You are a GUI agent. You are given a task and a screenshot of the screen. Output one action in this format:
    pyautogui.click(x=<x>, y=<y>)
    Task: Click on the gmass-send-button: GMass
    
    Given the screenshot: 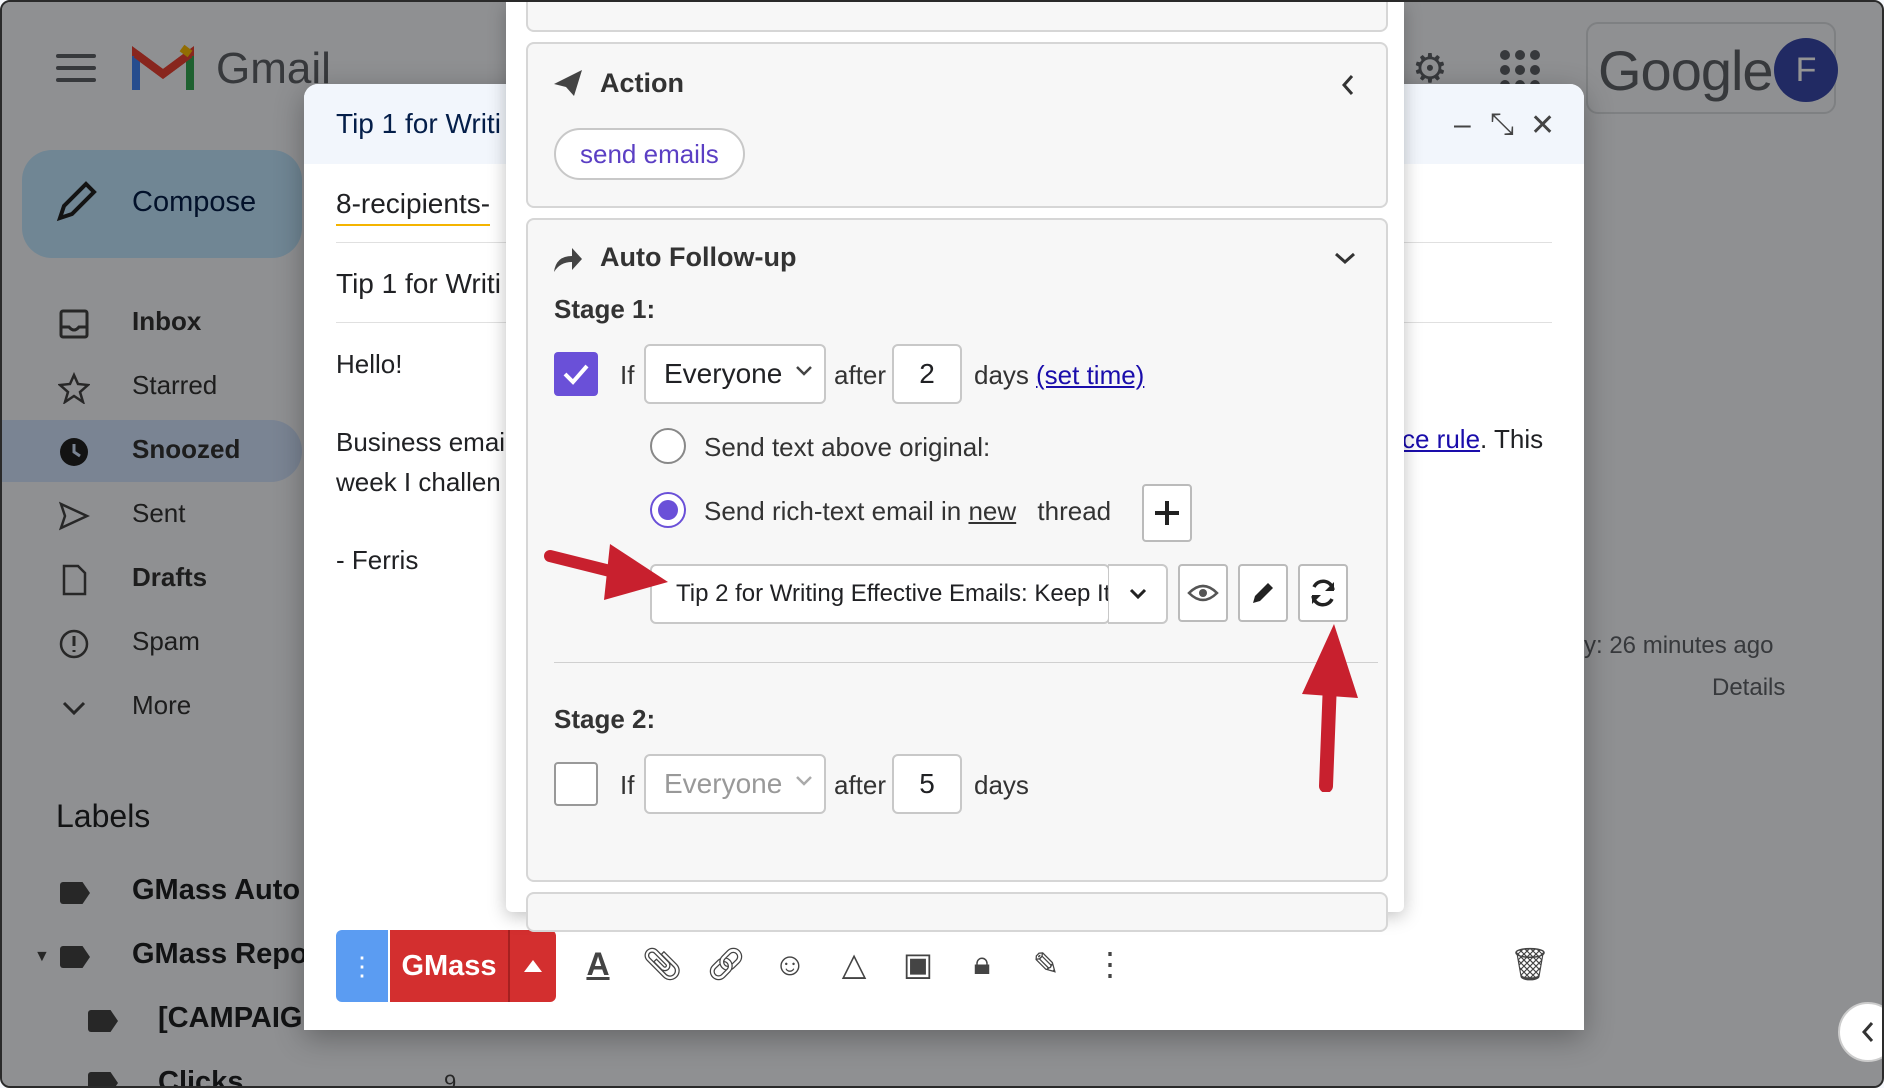 What is the action you would take?
    pyautogui.click(x=449, y=966)
    